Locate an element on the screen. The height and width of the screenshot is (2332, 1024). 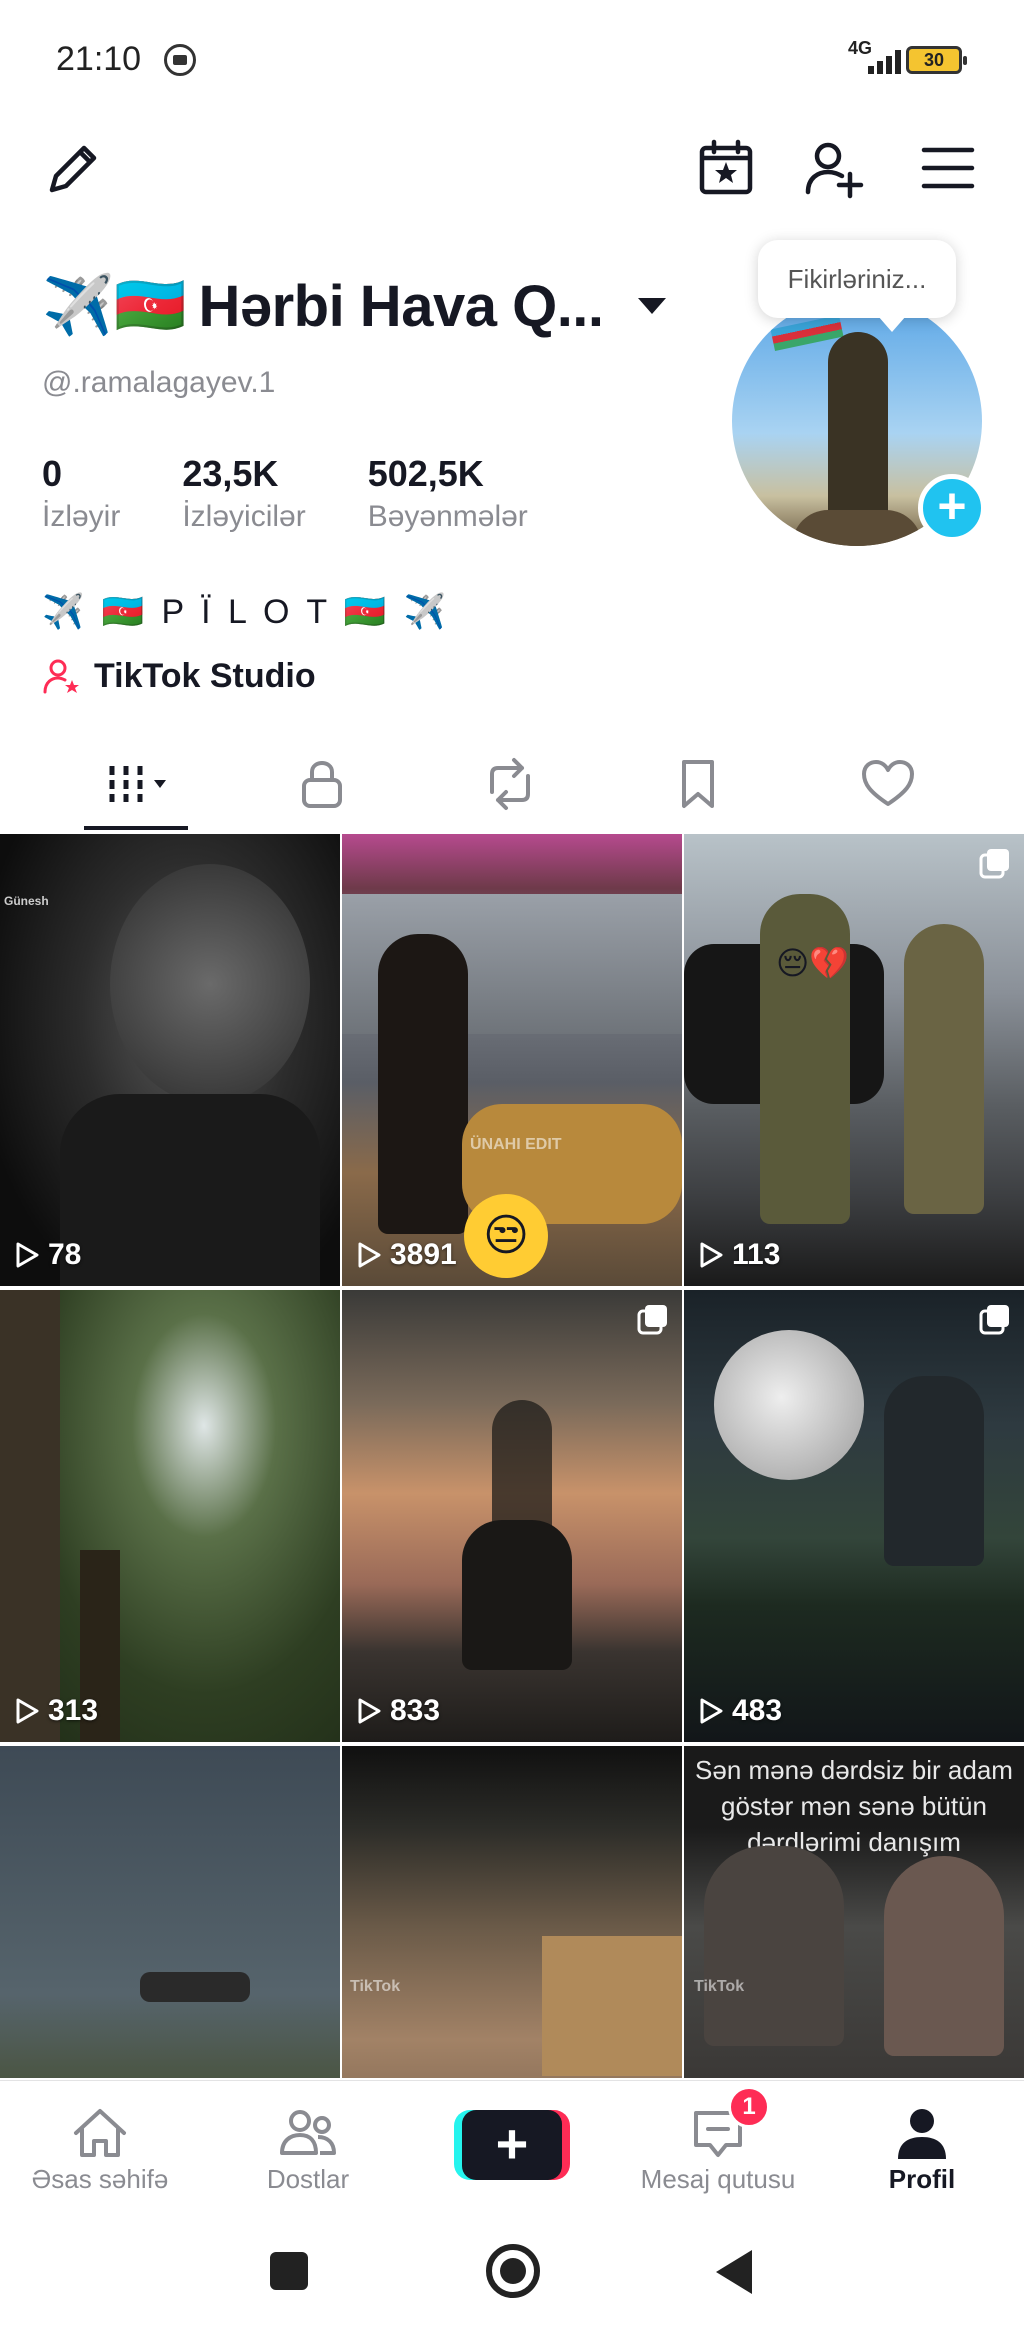
tile-moon is located at coordinates (789, 1405).